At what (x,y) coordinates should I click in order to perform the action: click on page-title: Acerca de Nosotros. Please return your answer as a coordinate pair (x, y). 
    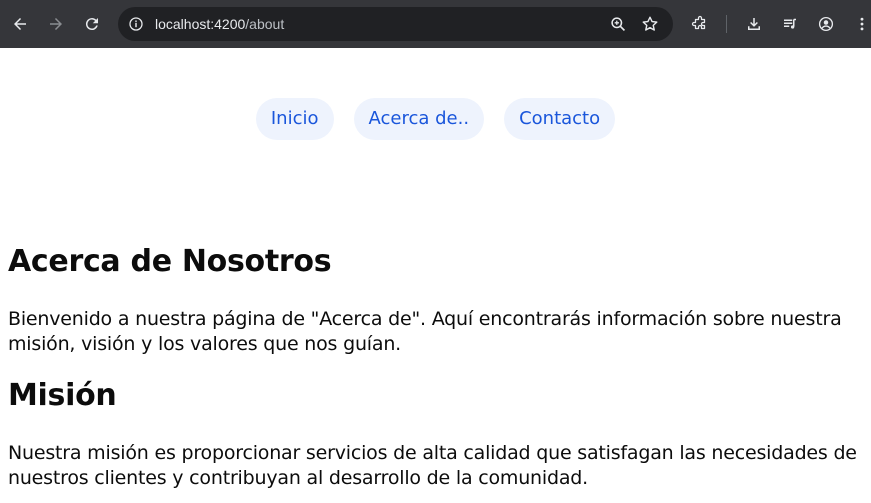
    Looking at the image, I should click on (170, 261).